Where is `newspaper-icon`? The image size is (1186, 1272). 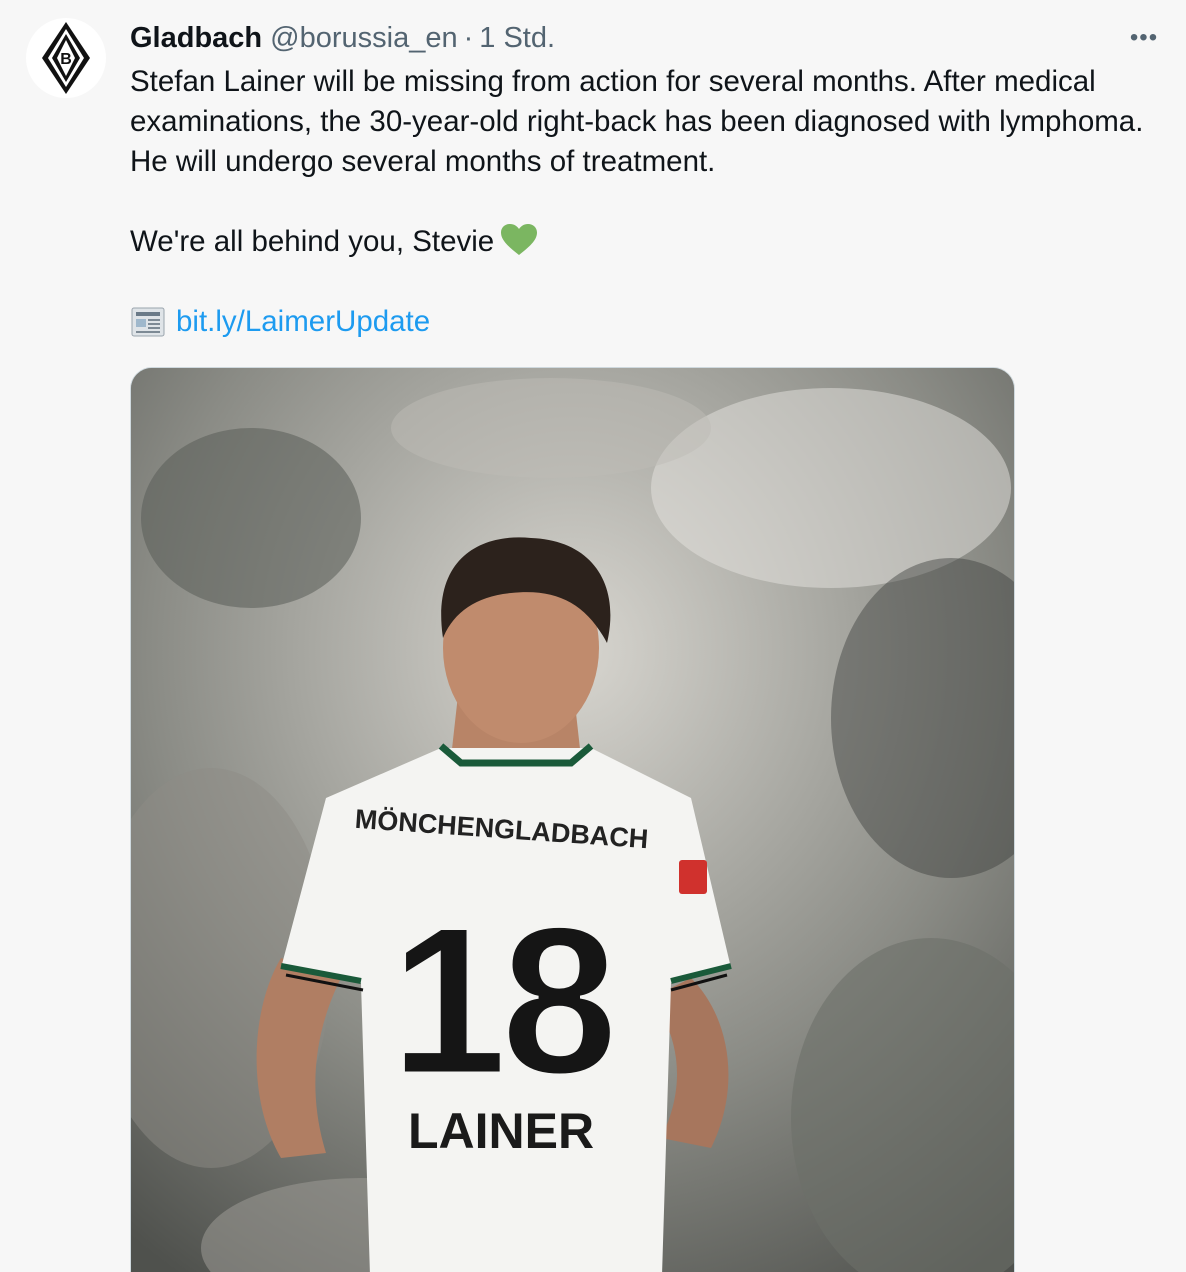 newspaper-icon is located at coordinates (148, 322).